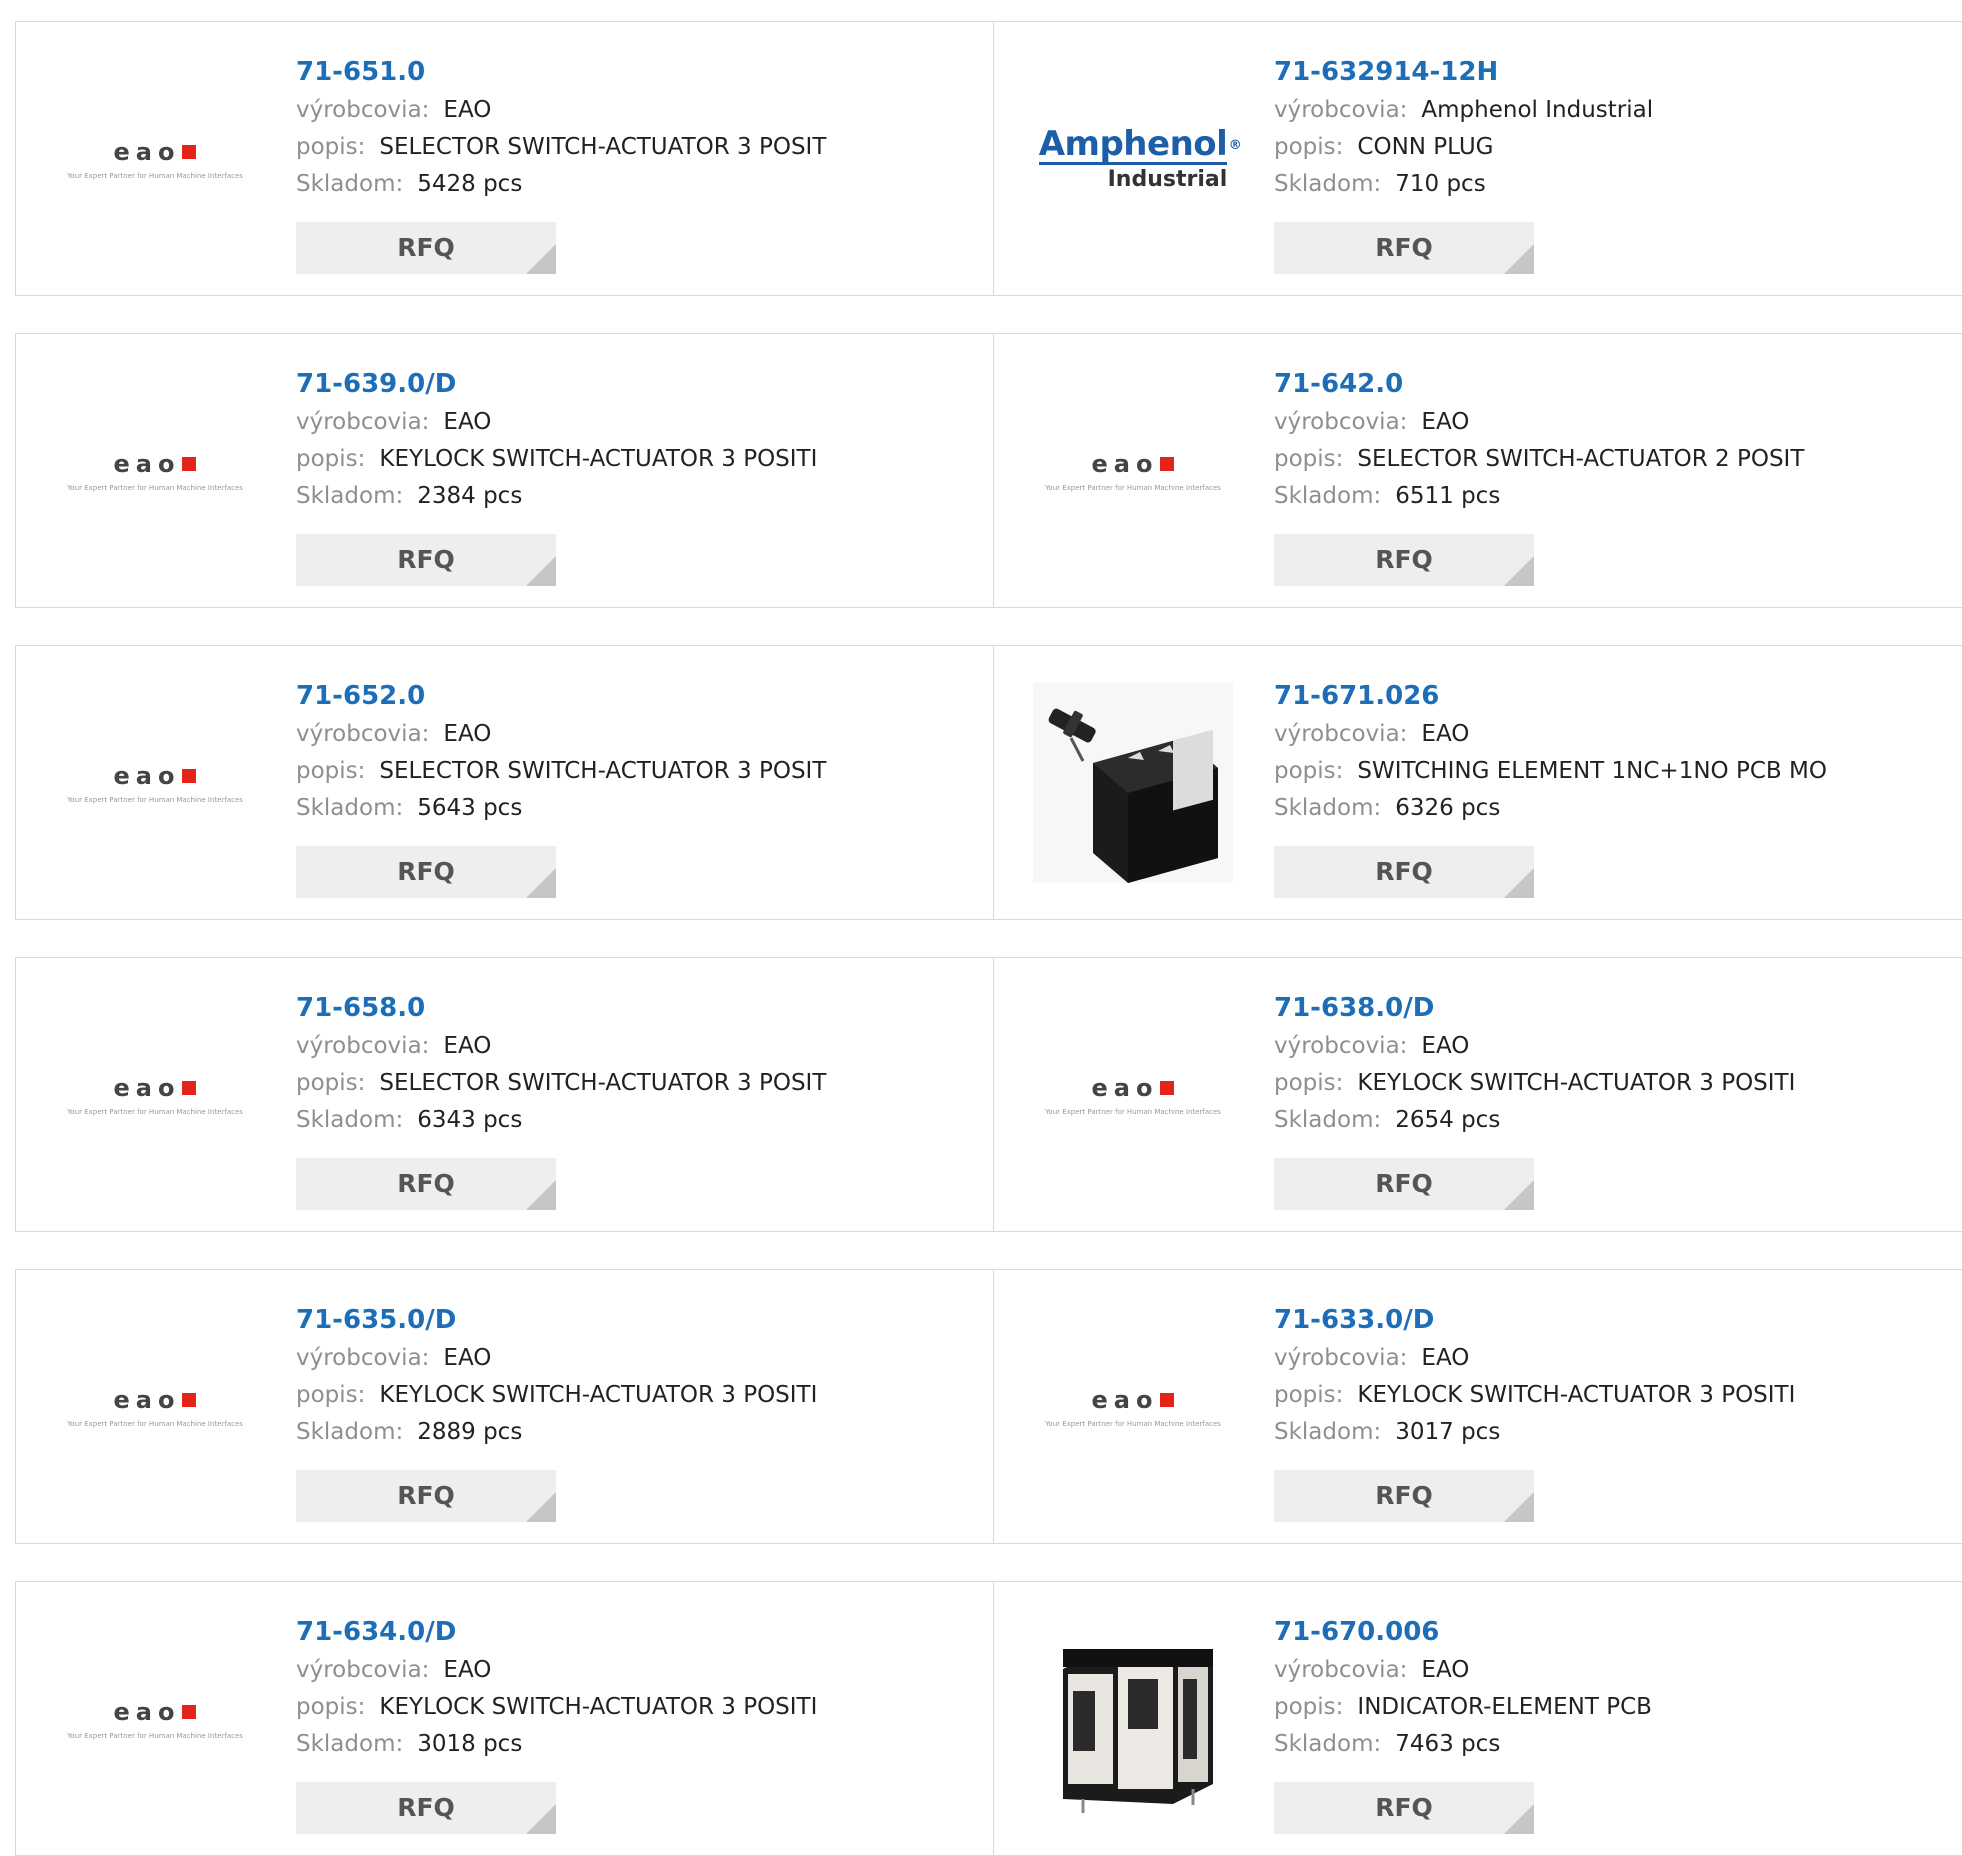  I want to click on stock-value: 2384 pcs, so click(470, 496).